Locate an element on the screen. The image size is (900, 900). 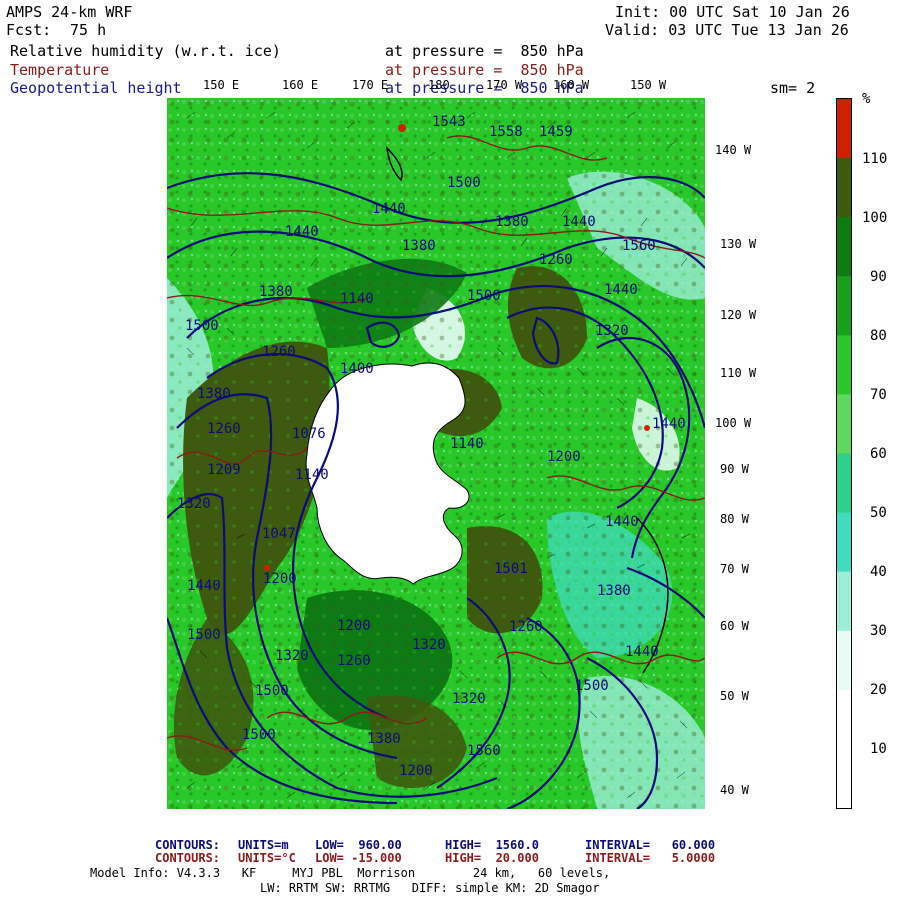
contours-height-low: LOW= 960.00 is located at coordinates (358, 845).